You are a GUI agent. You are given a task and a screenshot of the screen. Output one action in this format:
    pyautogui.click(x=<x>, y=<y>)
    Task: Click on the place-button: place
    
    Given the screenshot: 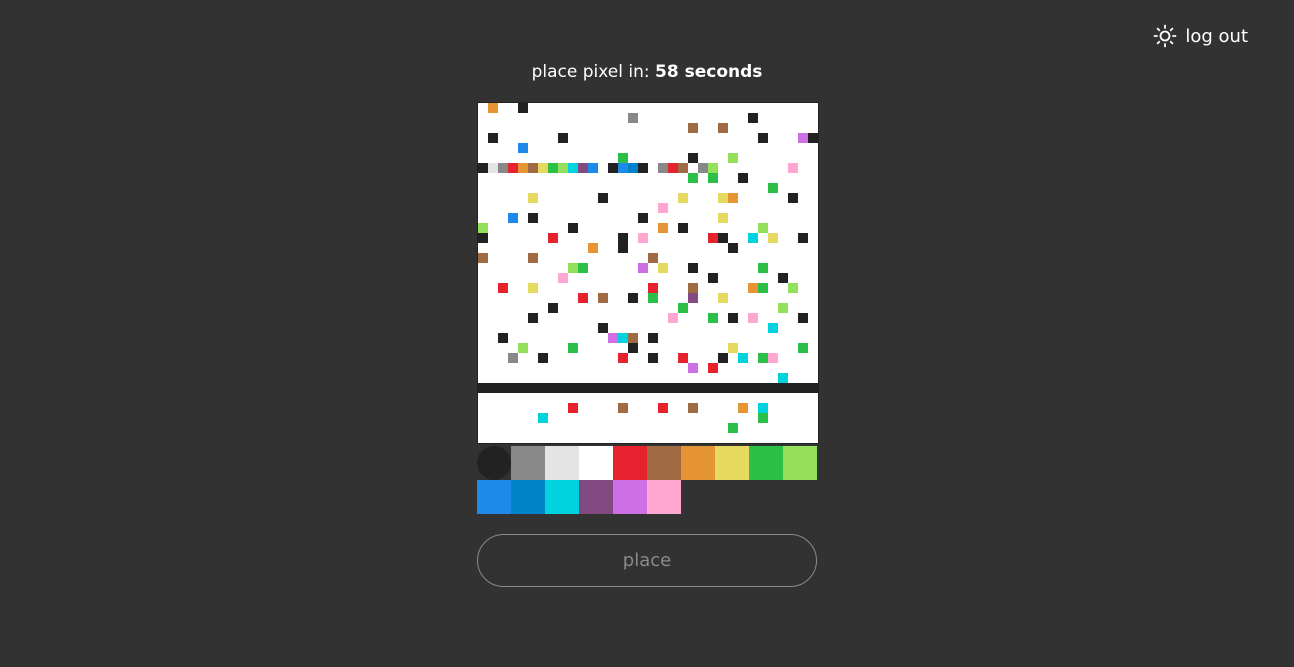 What is the action you would take?
    pyautogui.click(x=647, y=560)
    